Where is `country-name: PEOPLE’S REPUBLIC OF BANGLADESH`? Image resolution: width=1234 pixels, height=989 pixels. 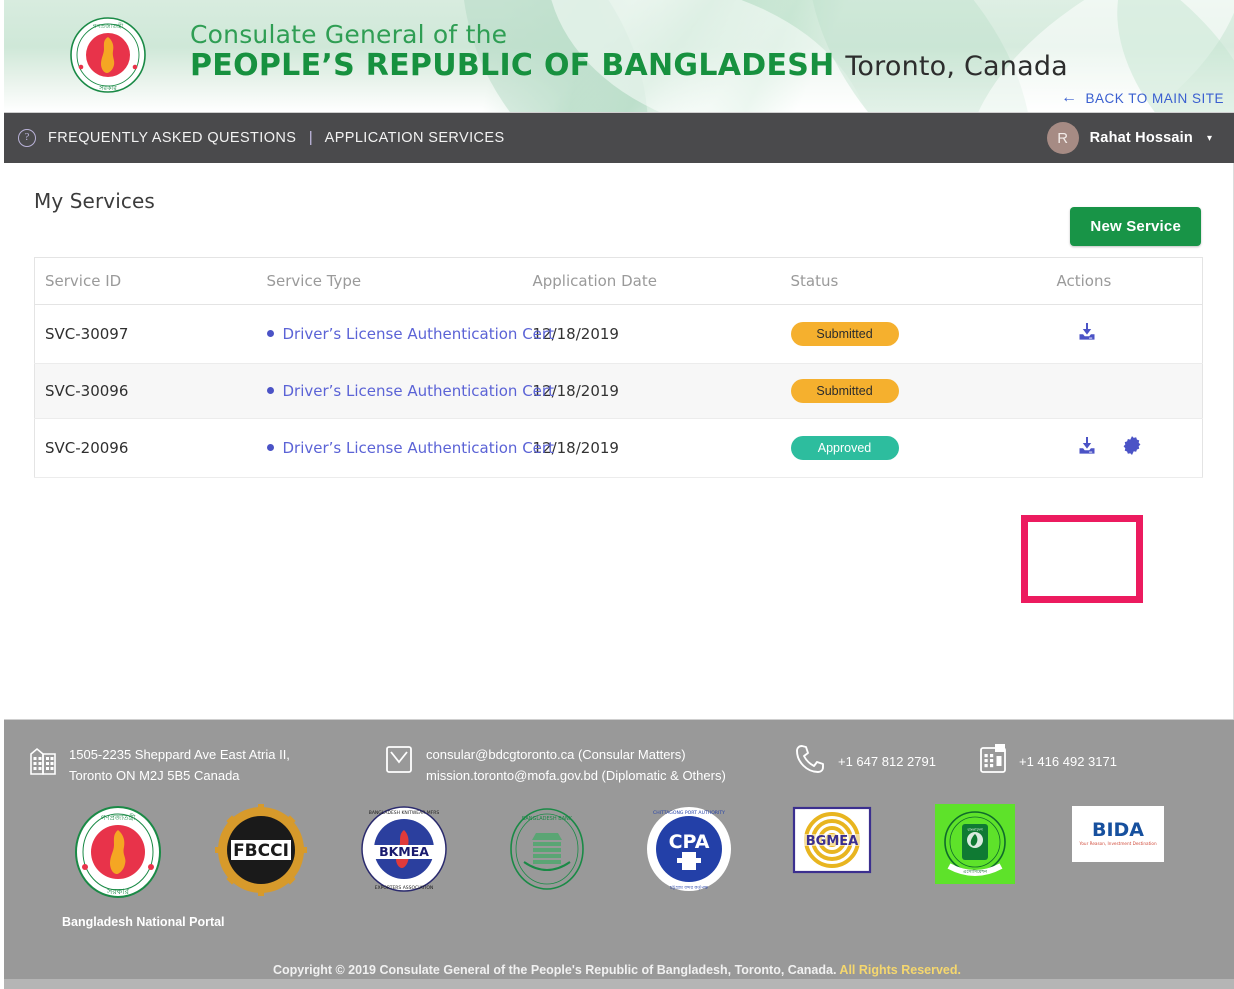 country-name: PEOPLE’S REPUBLIC OF BANGLADESH is located at coordinates (512, 66).